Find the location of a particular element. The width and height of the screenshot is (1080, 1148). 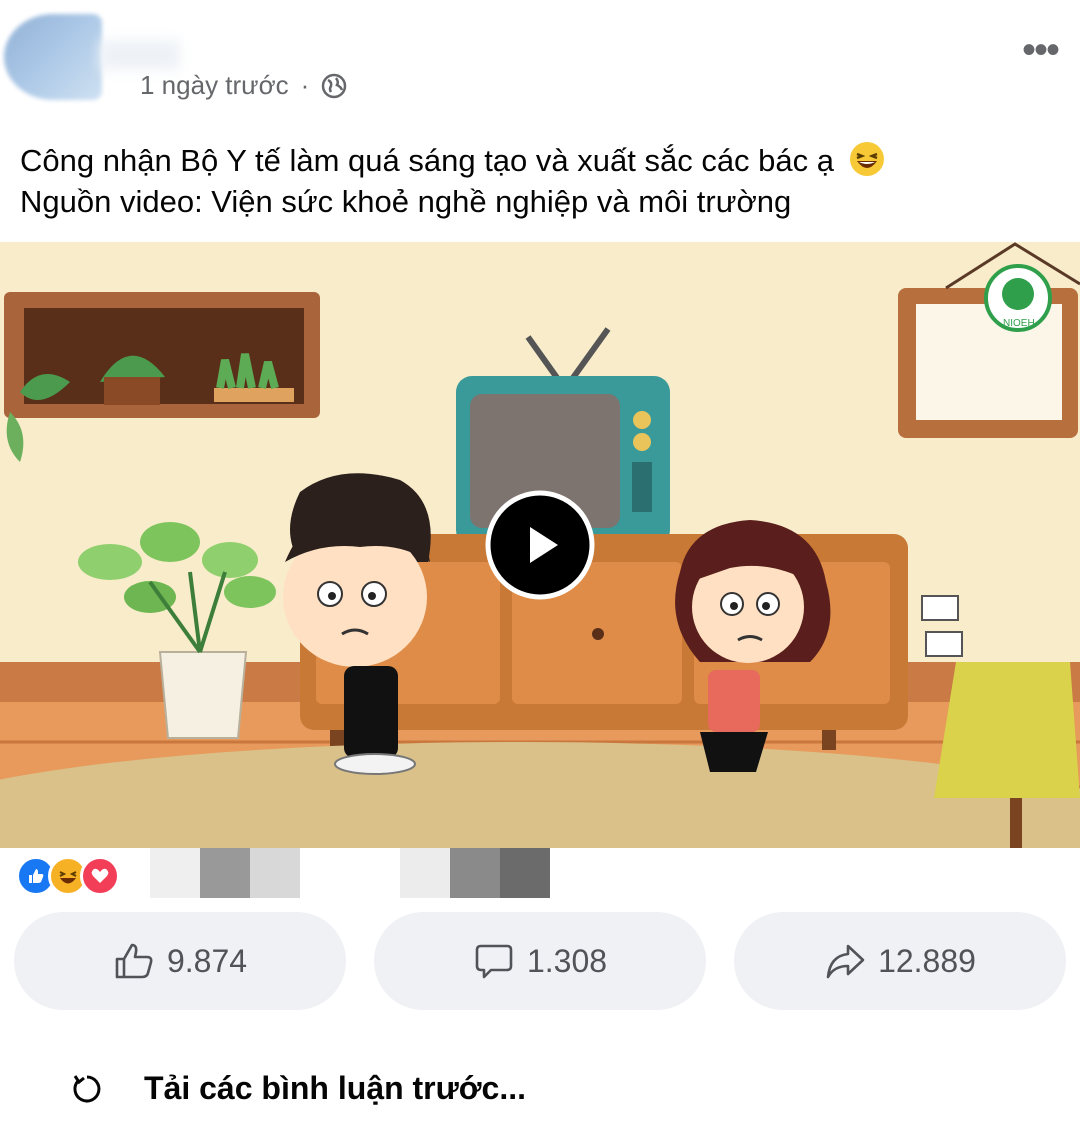

globe-icon is located at coordinates (334, 85).